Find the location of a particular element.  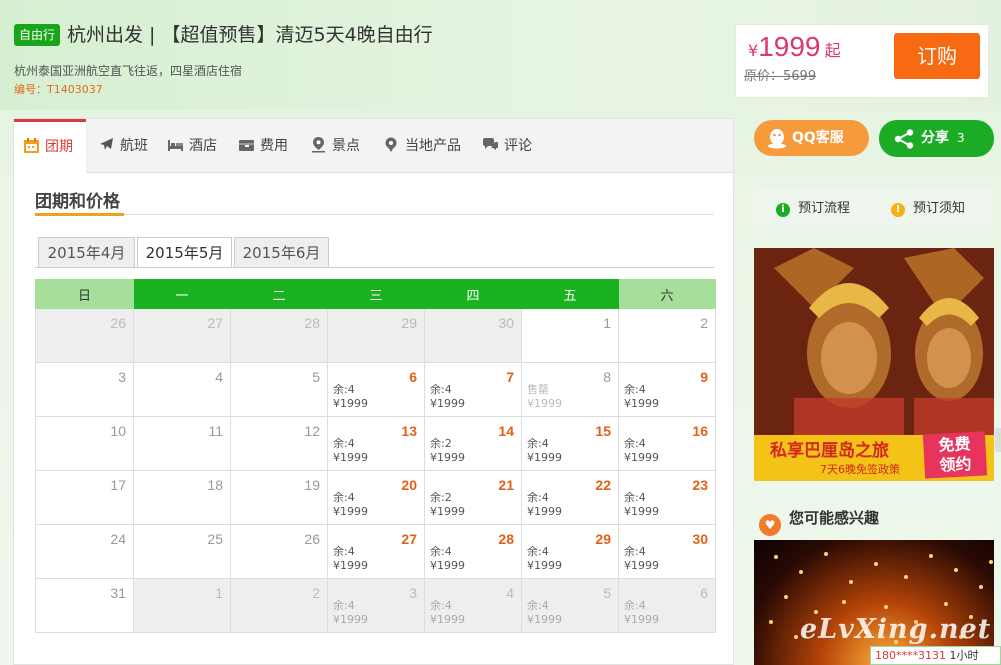

original-price: 原价：5699 is located at coordinates (780, 76).